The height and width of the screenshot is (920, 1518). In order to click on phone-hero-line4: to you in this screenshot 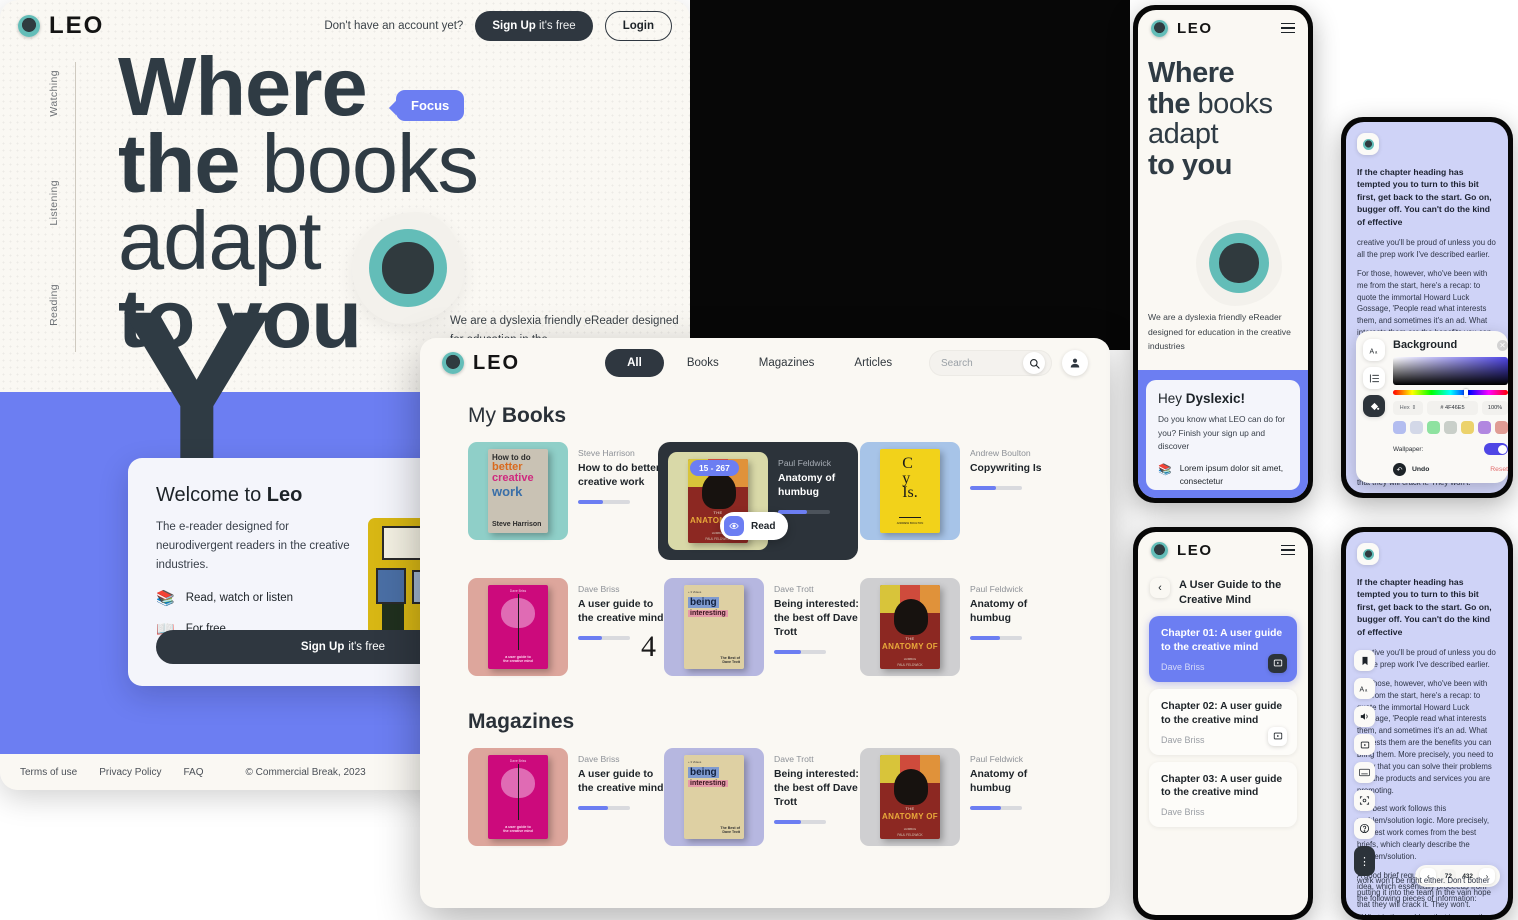, I will do `click(1190, 165)`.